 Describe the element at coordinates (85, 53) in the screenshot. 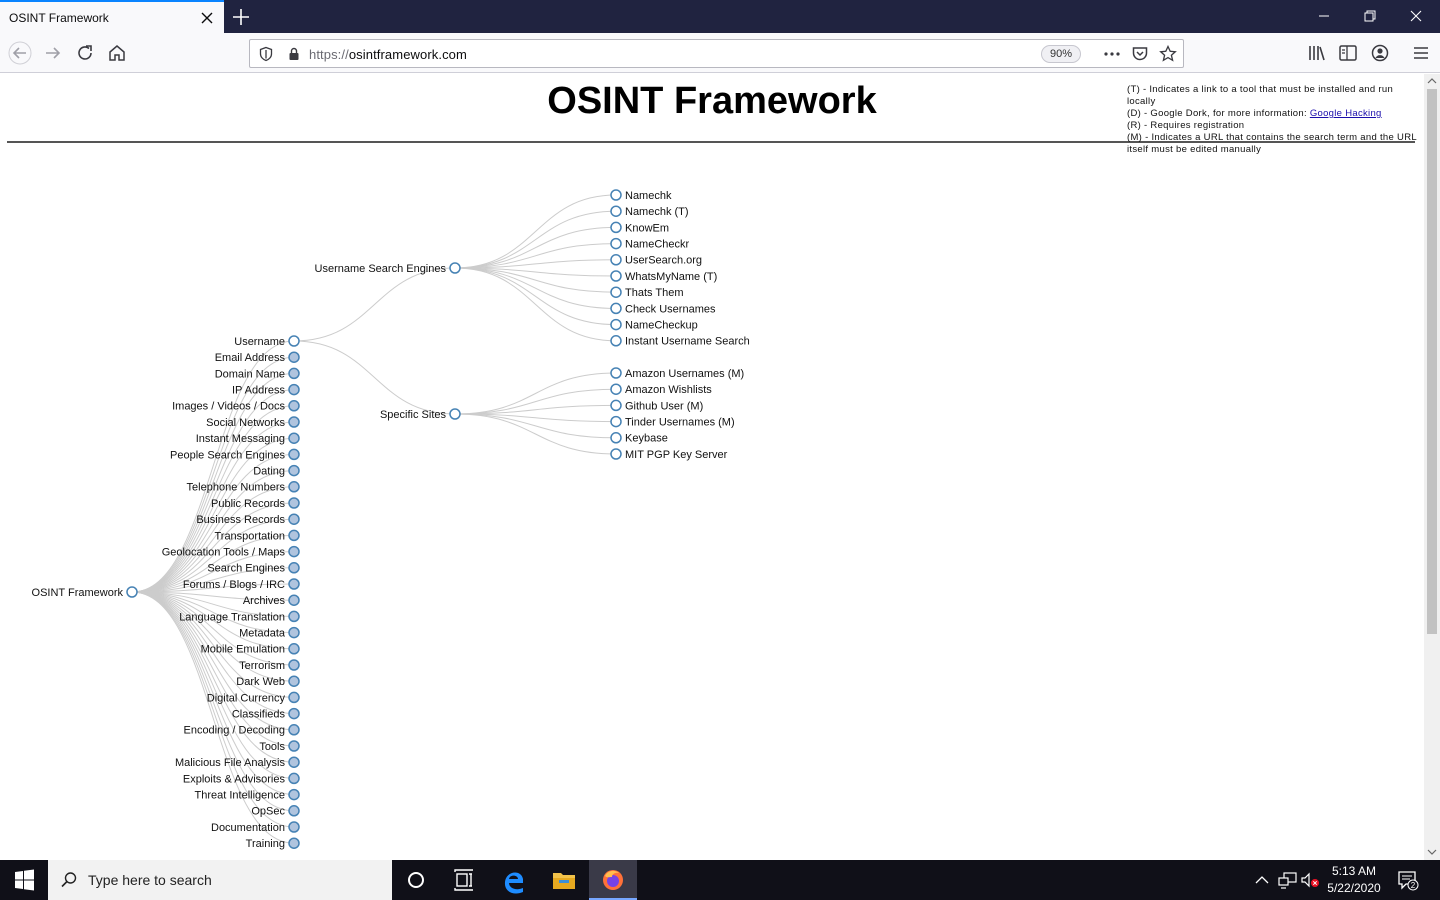

I see `reload-icon` at that location.